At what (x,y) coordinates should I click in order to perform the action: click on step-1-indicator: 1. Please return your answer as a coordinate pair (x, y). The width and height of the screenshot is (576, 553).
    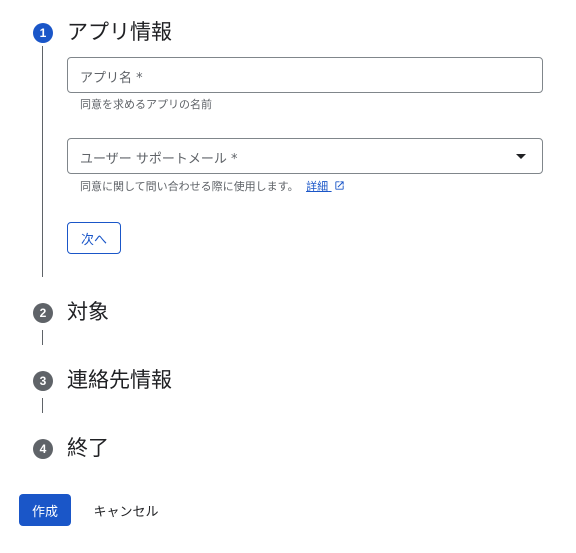
    Looking at the image, I should click on (43, 33).